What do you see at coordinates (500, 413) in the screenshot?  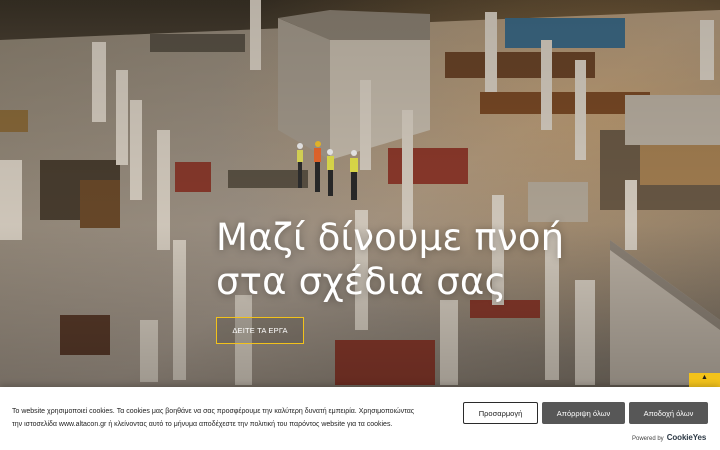 I see `customize-cookies-button: Προσαρμογή` at bounding box center [500, 413].